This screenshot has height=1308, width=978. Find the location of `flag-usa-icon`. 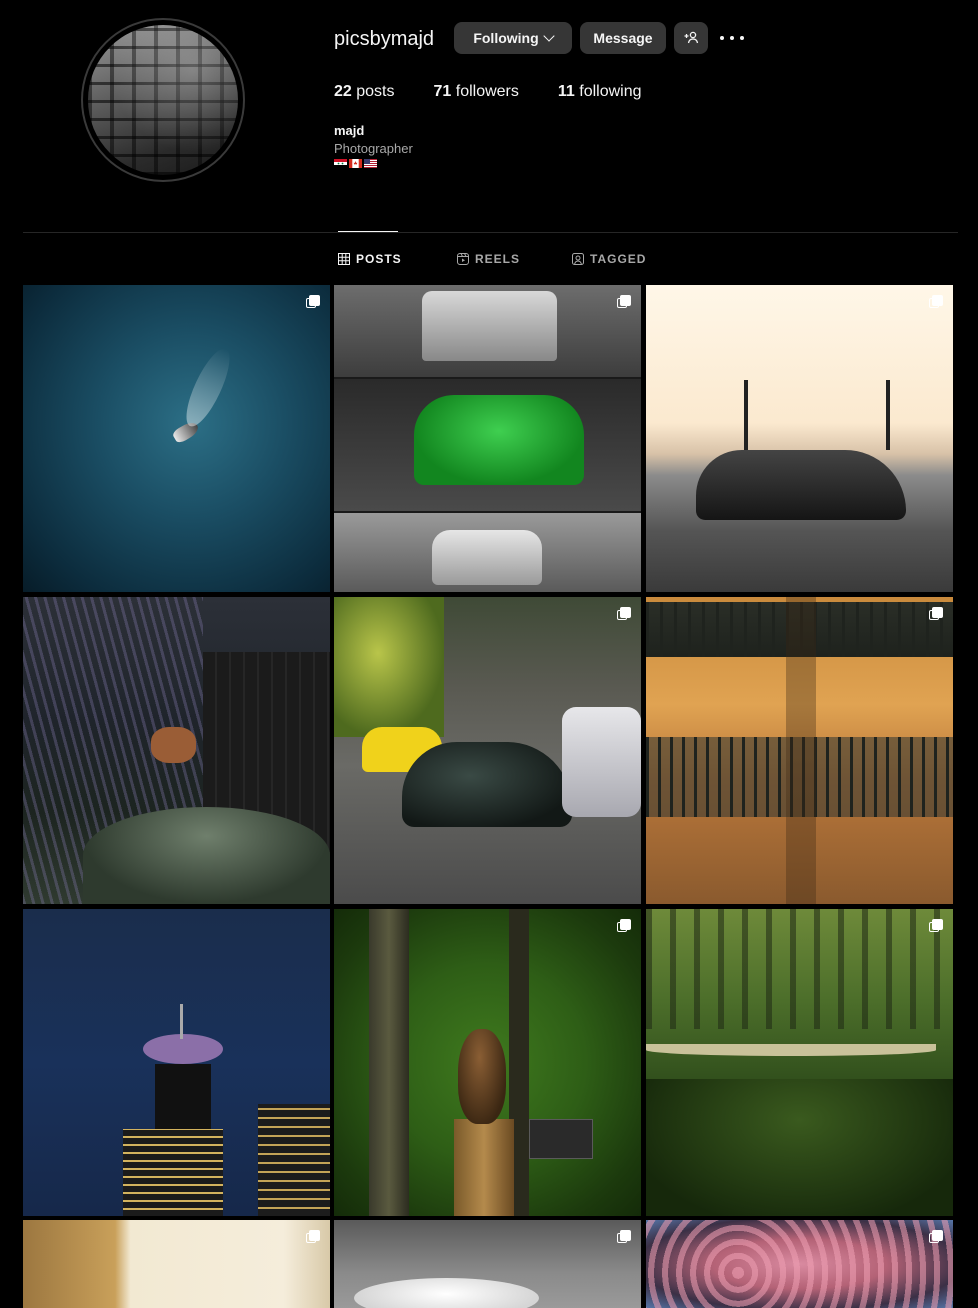

flag-usa-icon is located at coordinates (370, 163).